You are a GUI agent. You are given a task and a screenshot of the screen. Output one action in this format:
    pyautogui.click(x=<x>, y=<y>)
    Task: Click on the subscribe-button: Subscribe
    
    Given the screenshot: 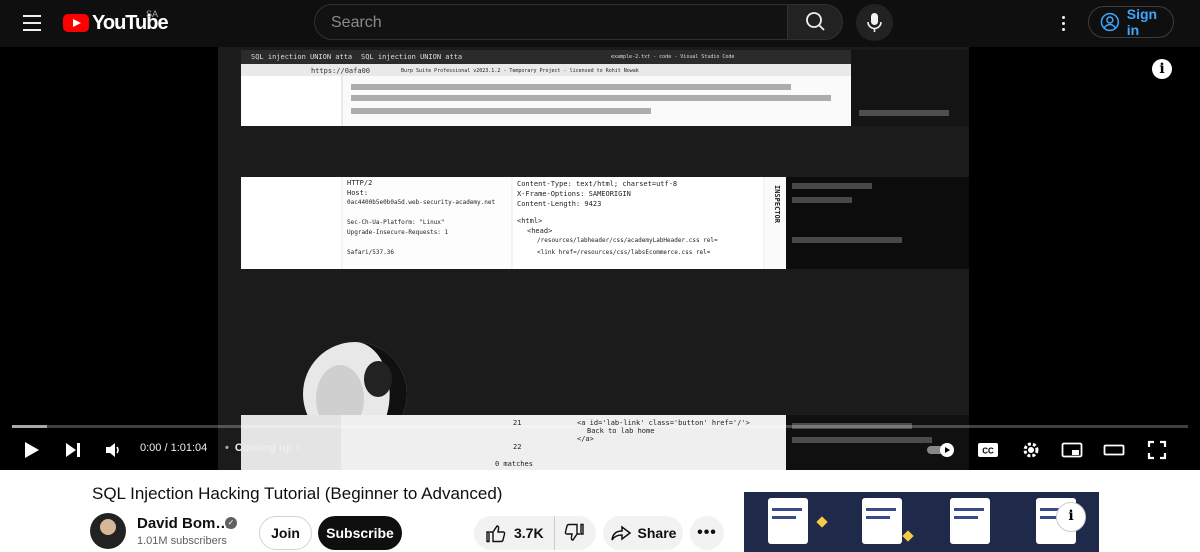 What is the action you would take?
    pyautogui.click(x=360, y=533)
    